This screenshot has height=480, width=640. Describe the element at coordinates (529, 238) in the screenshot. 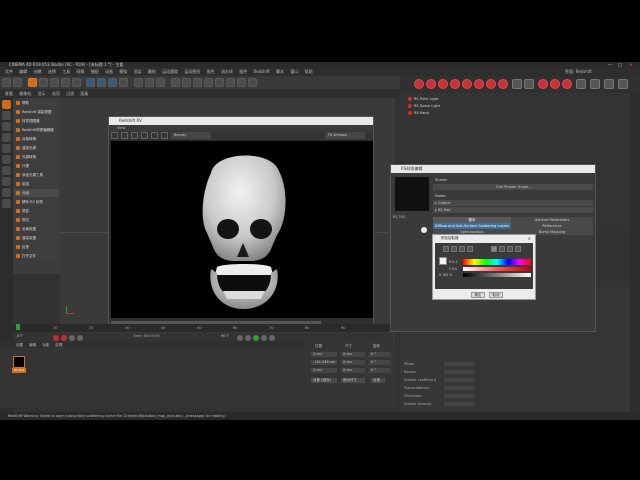

I see `close-icon: ✕` at that location.